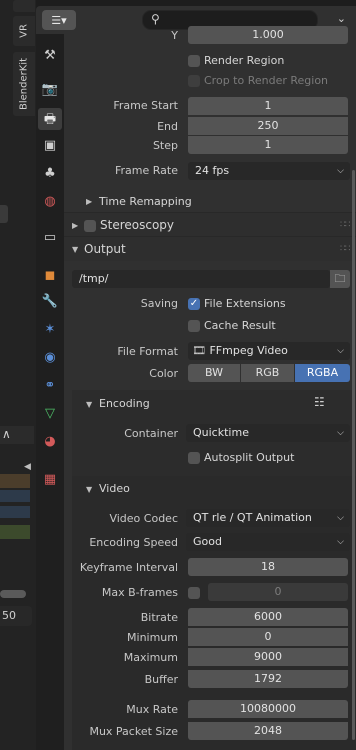  Describe the element at coordinates (152, 637) in the screenshot. I see `minimum-label: Minimum` at that location.